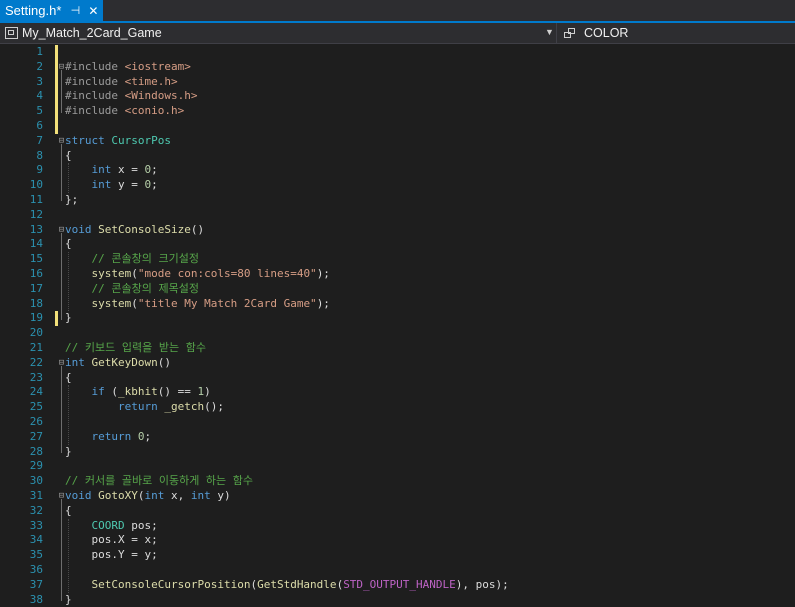 This screenshot has height=607, width=795. What do you see at coordinates (220, 495) in the screenshot?
I see `code-token: y)` at bounding box center [220, 495].